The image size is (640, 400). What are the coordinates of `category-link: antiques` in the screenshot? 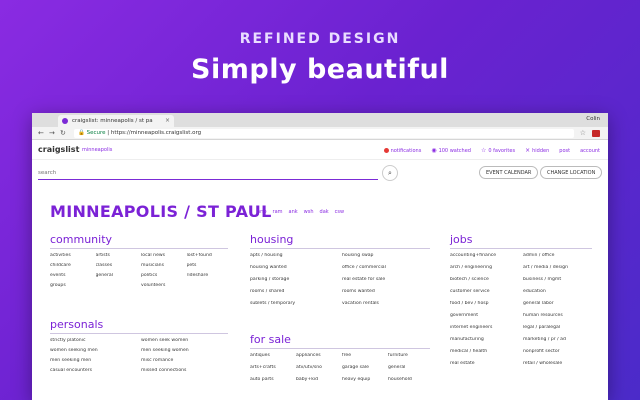 It's located at (271, 355).